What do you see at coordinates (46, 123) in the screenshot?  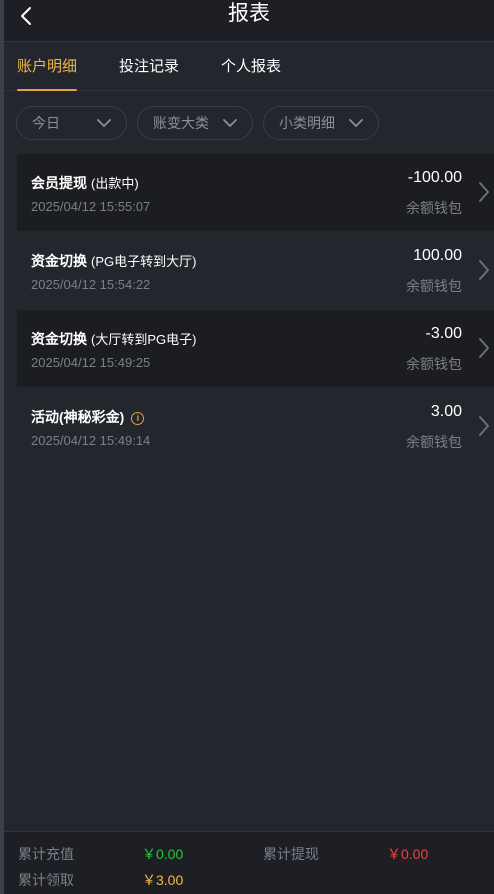 I see `filter-label: 今日` at bounding box center [46, 123].